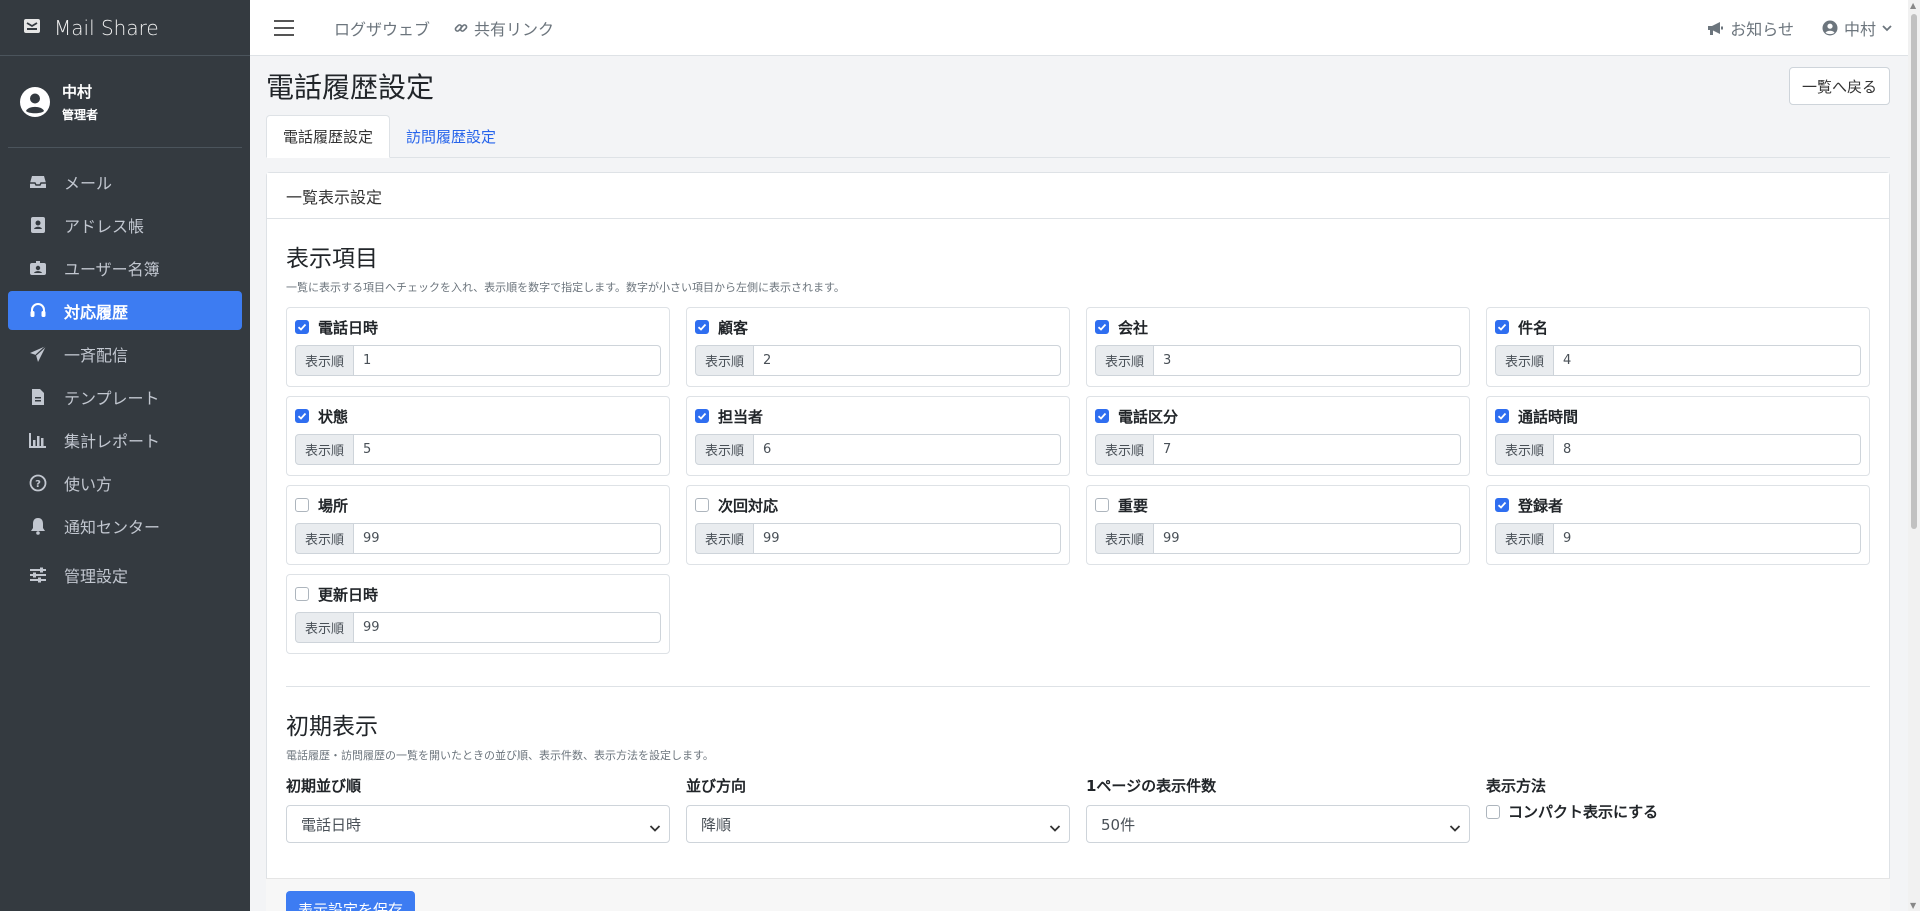 The width and height of the screenshot is (1920, 911). I want to click on sidebar-item-notification-center: 通知センター, so click(125, 525).